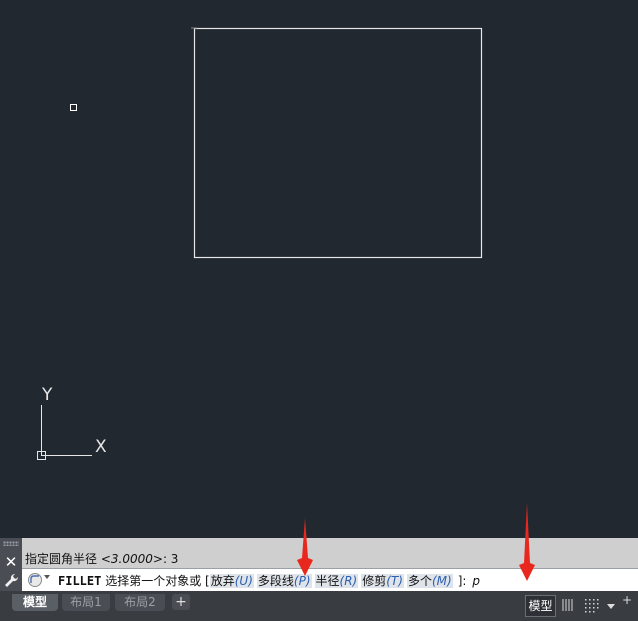  I want to click on option-polyline-label: 多段线, so click(275, 581).